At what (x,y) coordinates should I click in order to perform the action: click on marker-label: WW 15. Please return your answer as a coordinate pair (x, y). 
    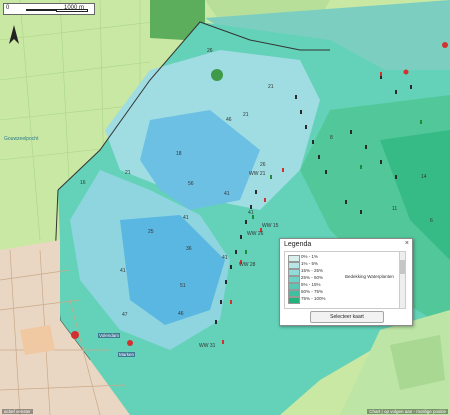
    Looking at the image, I should click on (270, 226).